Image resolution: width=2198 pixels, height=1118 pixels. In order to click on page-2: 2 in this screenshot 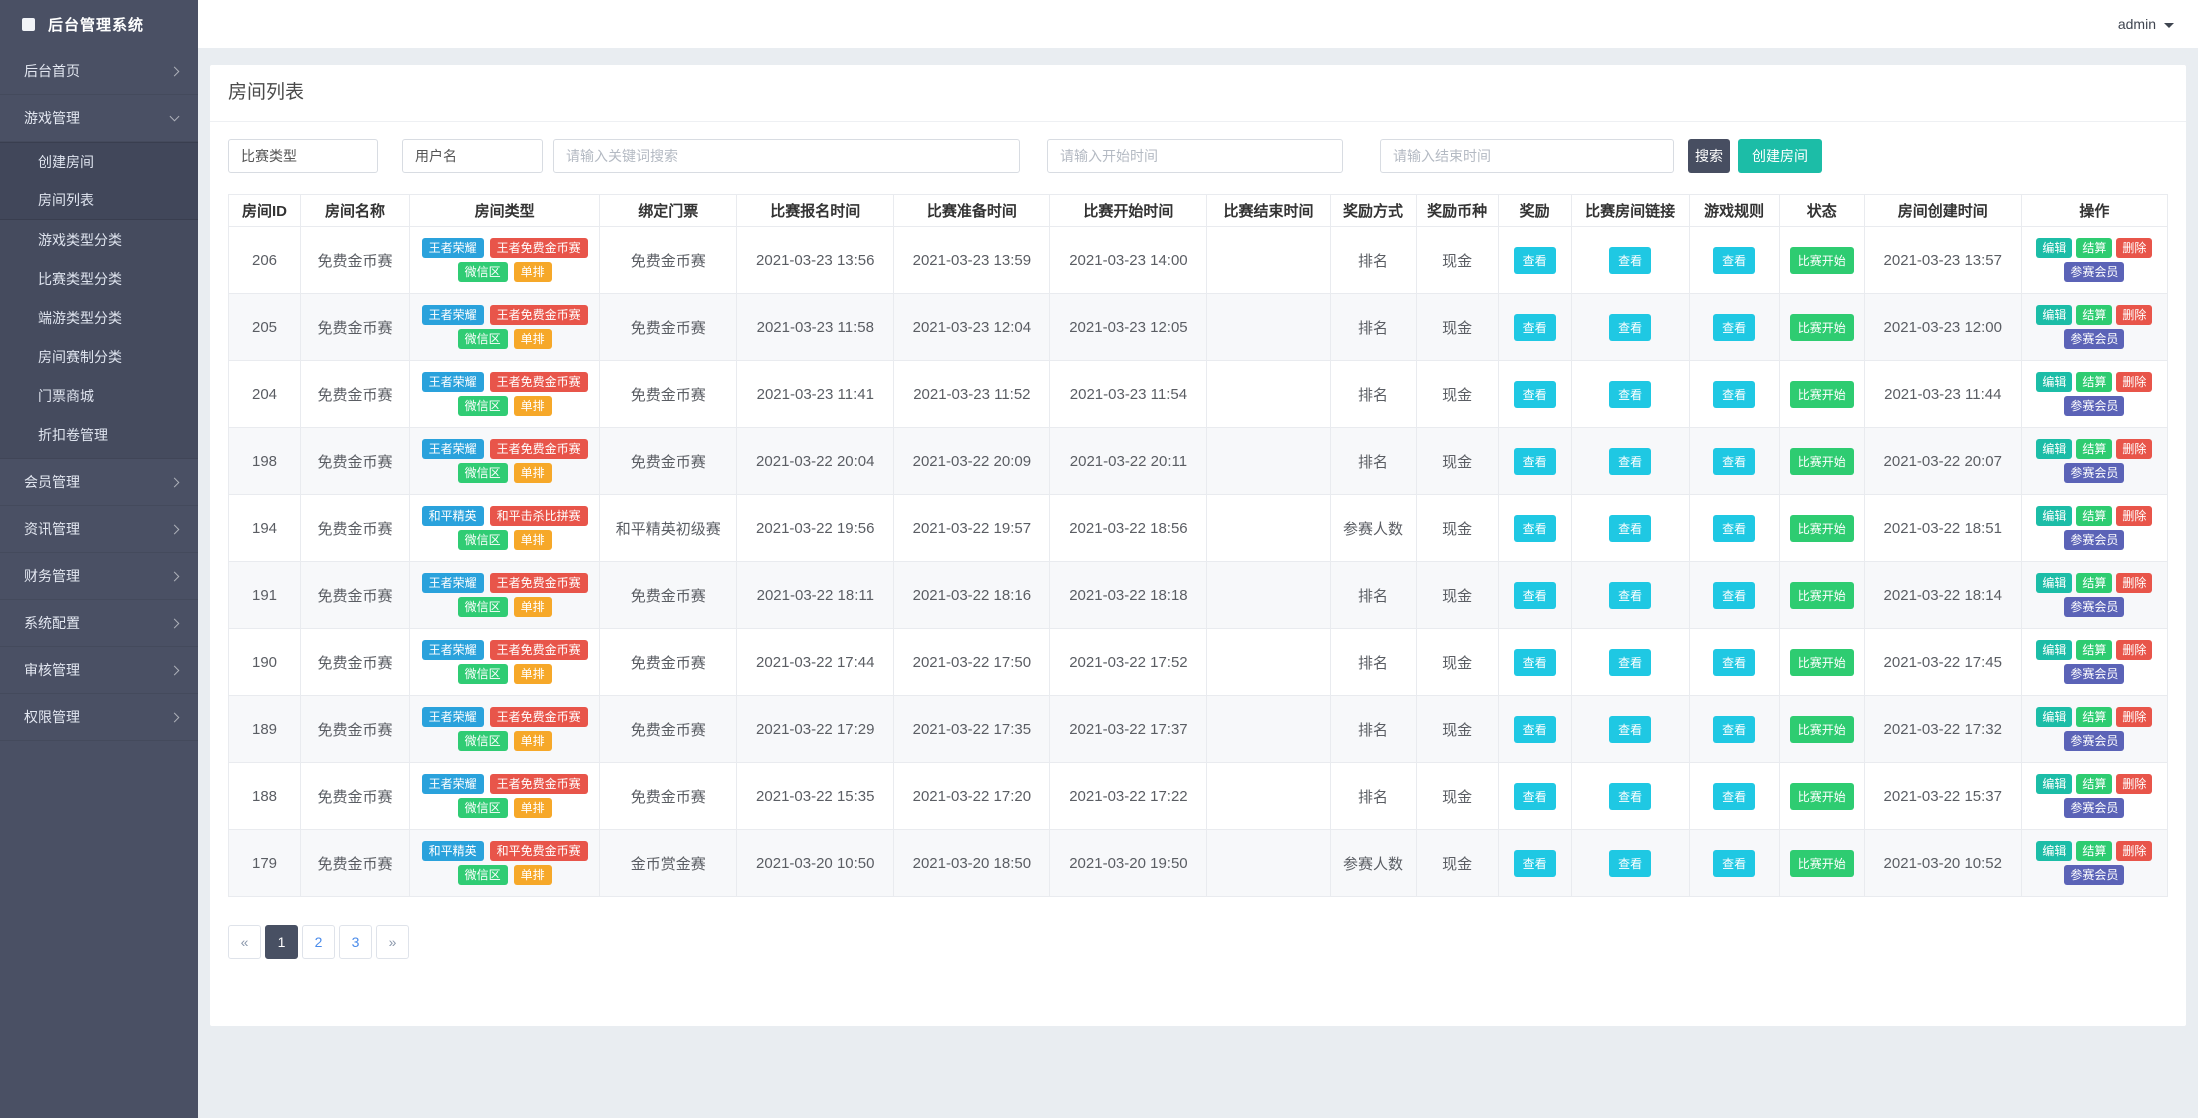, I will do `click(318, 942)`.